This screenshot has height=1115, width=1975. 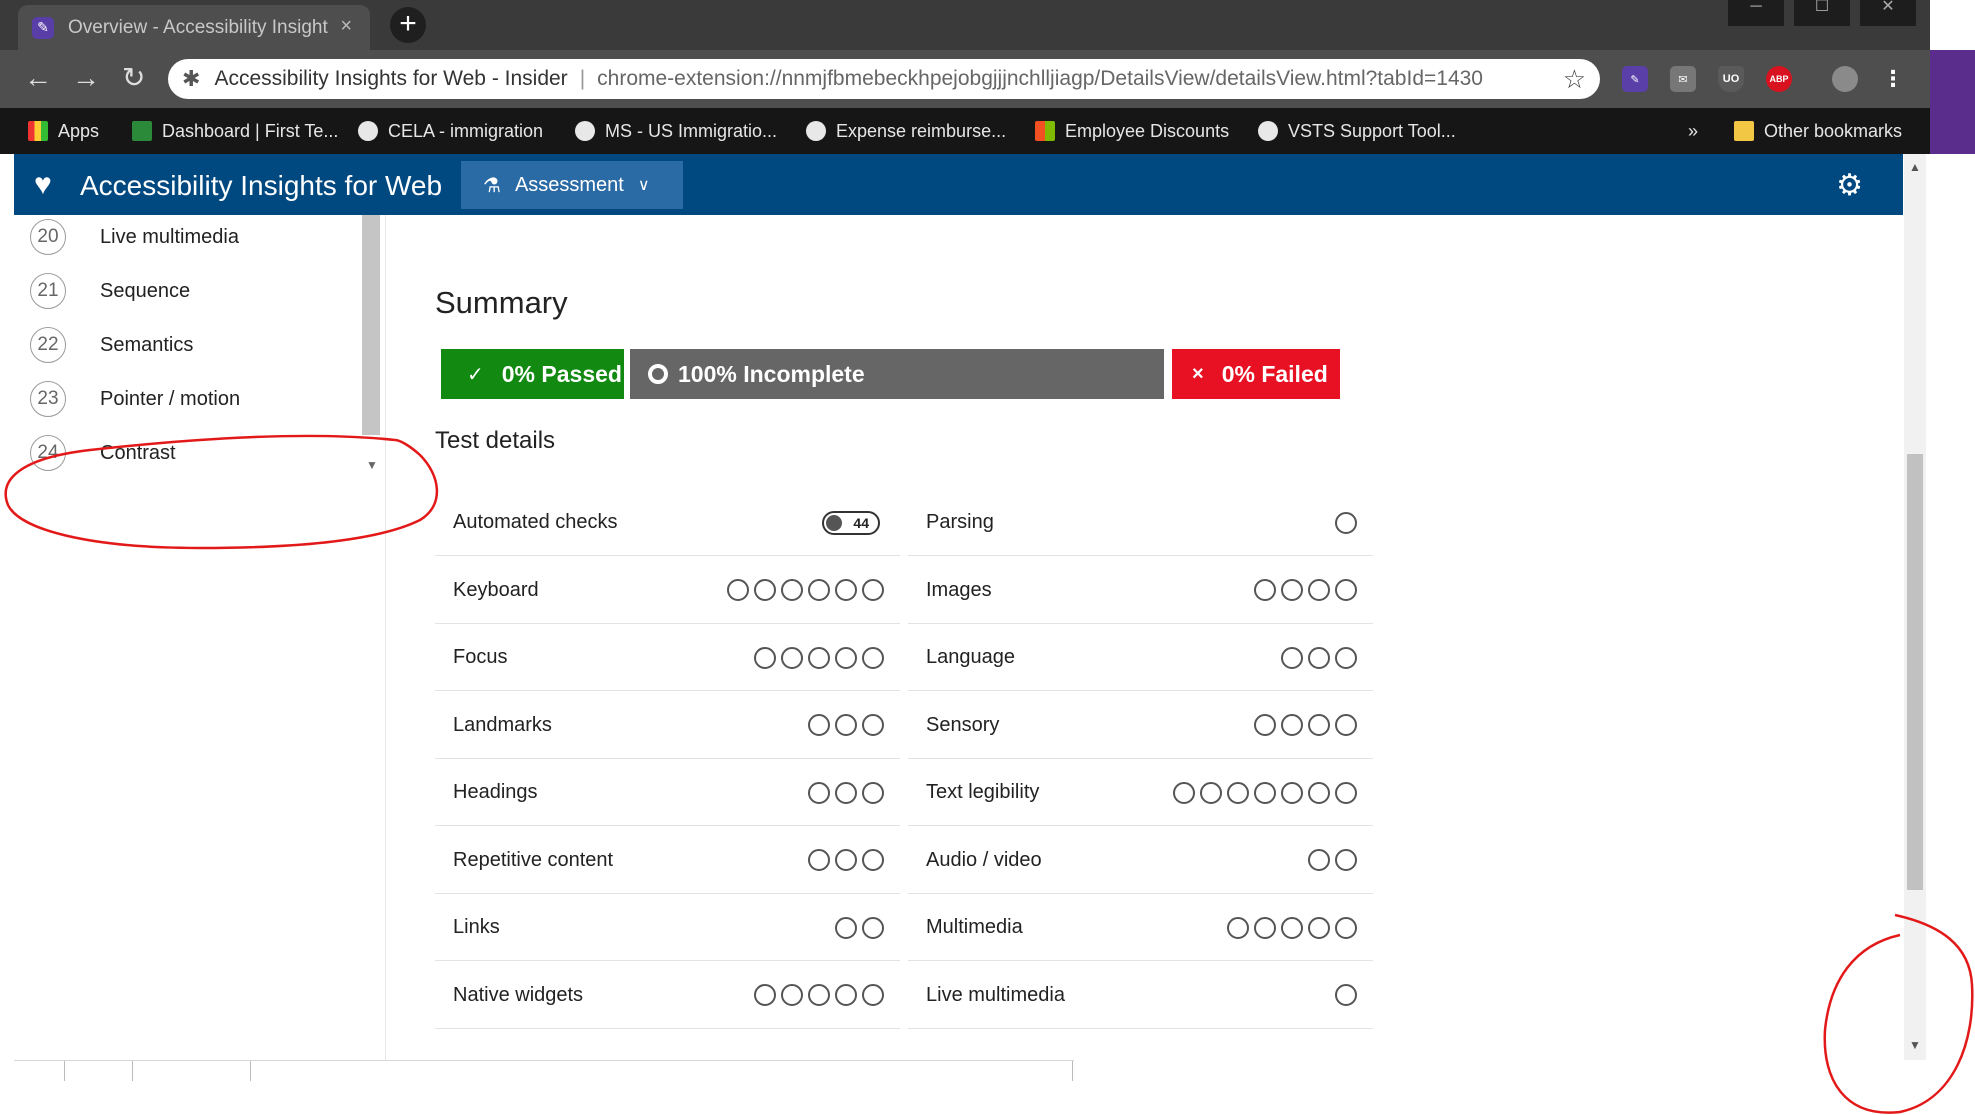 I want to click on tab-close-icon: ×, so click(x=346, y=26).